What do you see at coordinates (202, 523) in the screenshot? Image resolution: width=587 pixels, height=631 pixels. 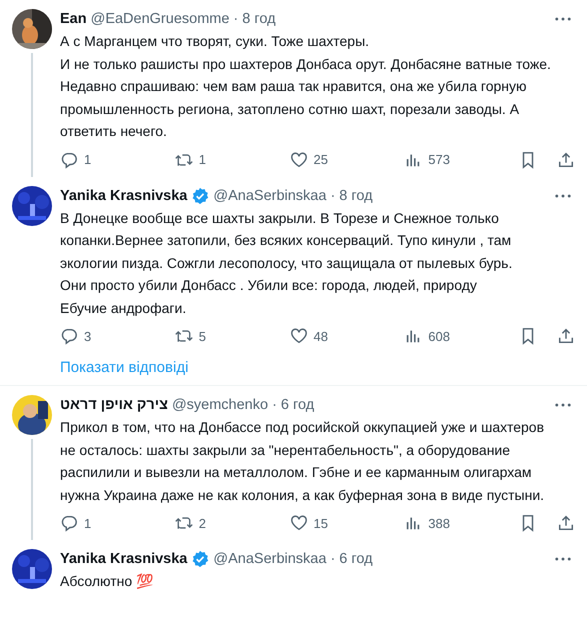 I see `repost-count: 2` at bounding box center [202, 523].